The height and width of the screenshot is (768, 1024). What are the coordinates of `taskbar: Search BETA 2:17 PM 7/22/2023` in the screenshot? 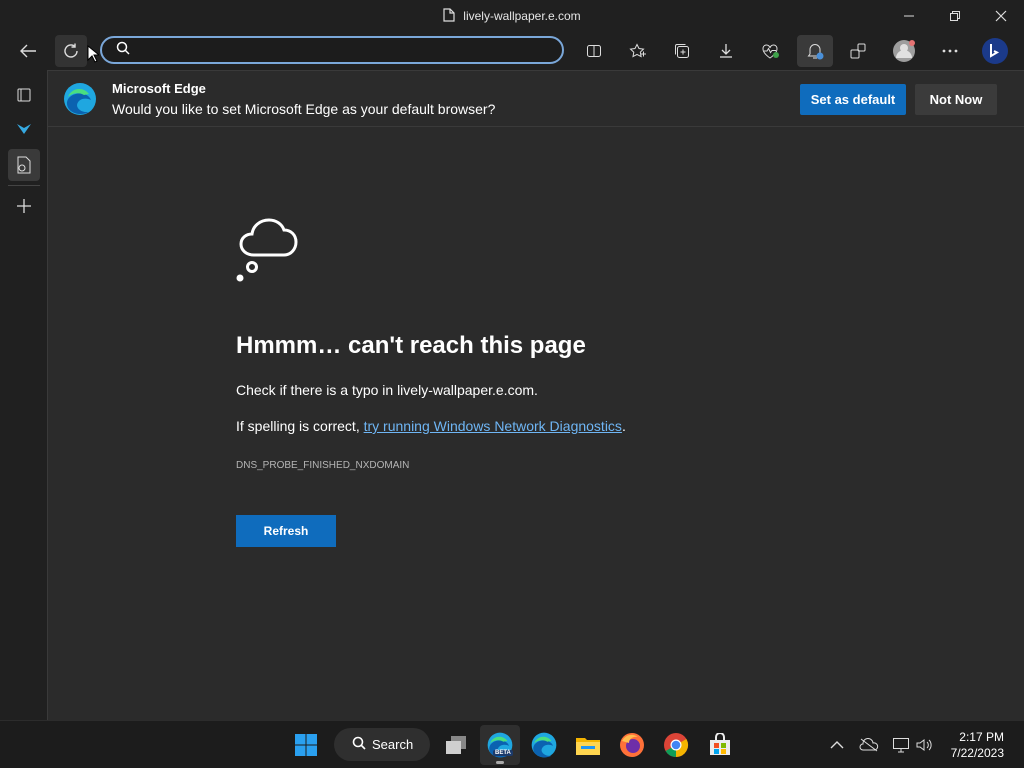 It's located at (512, 744).